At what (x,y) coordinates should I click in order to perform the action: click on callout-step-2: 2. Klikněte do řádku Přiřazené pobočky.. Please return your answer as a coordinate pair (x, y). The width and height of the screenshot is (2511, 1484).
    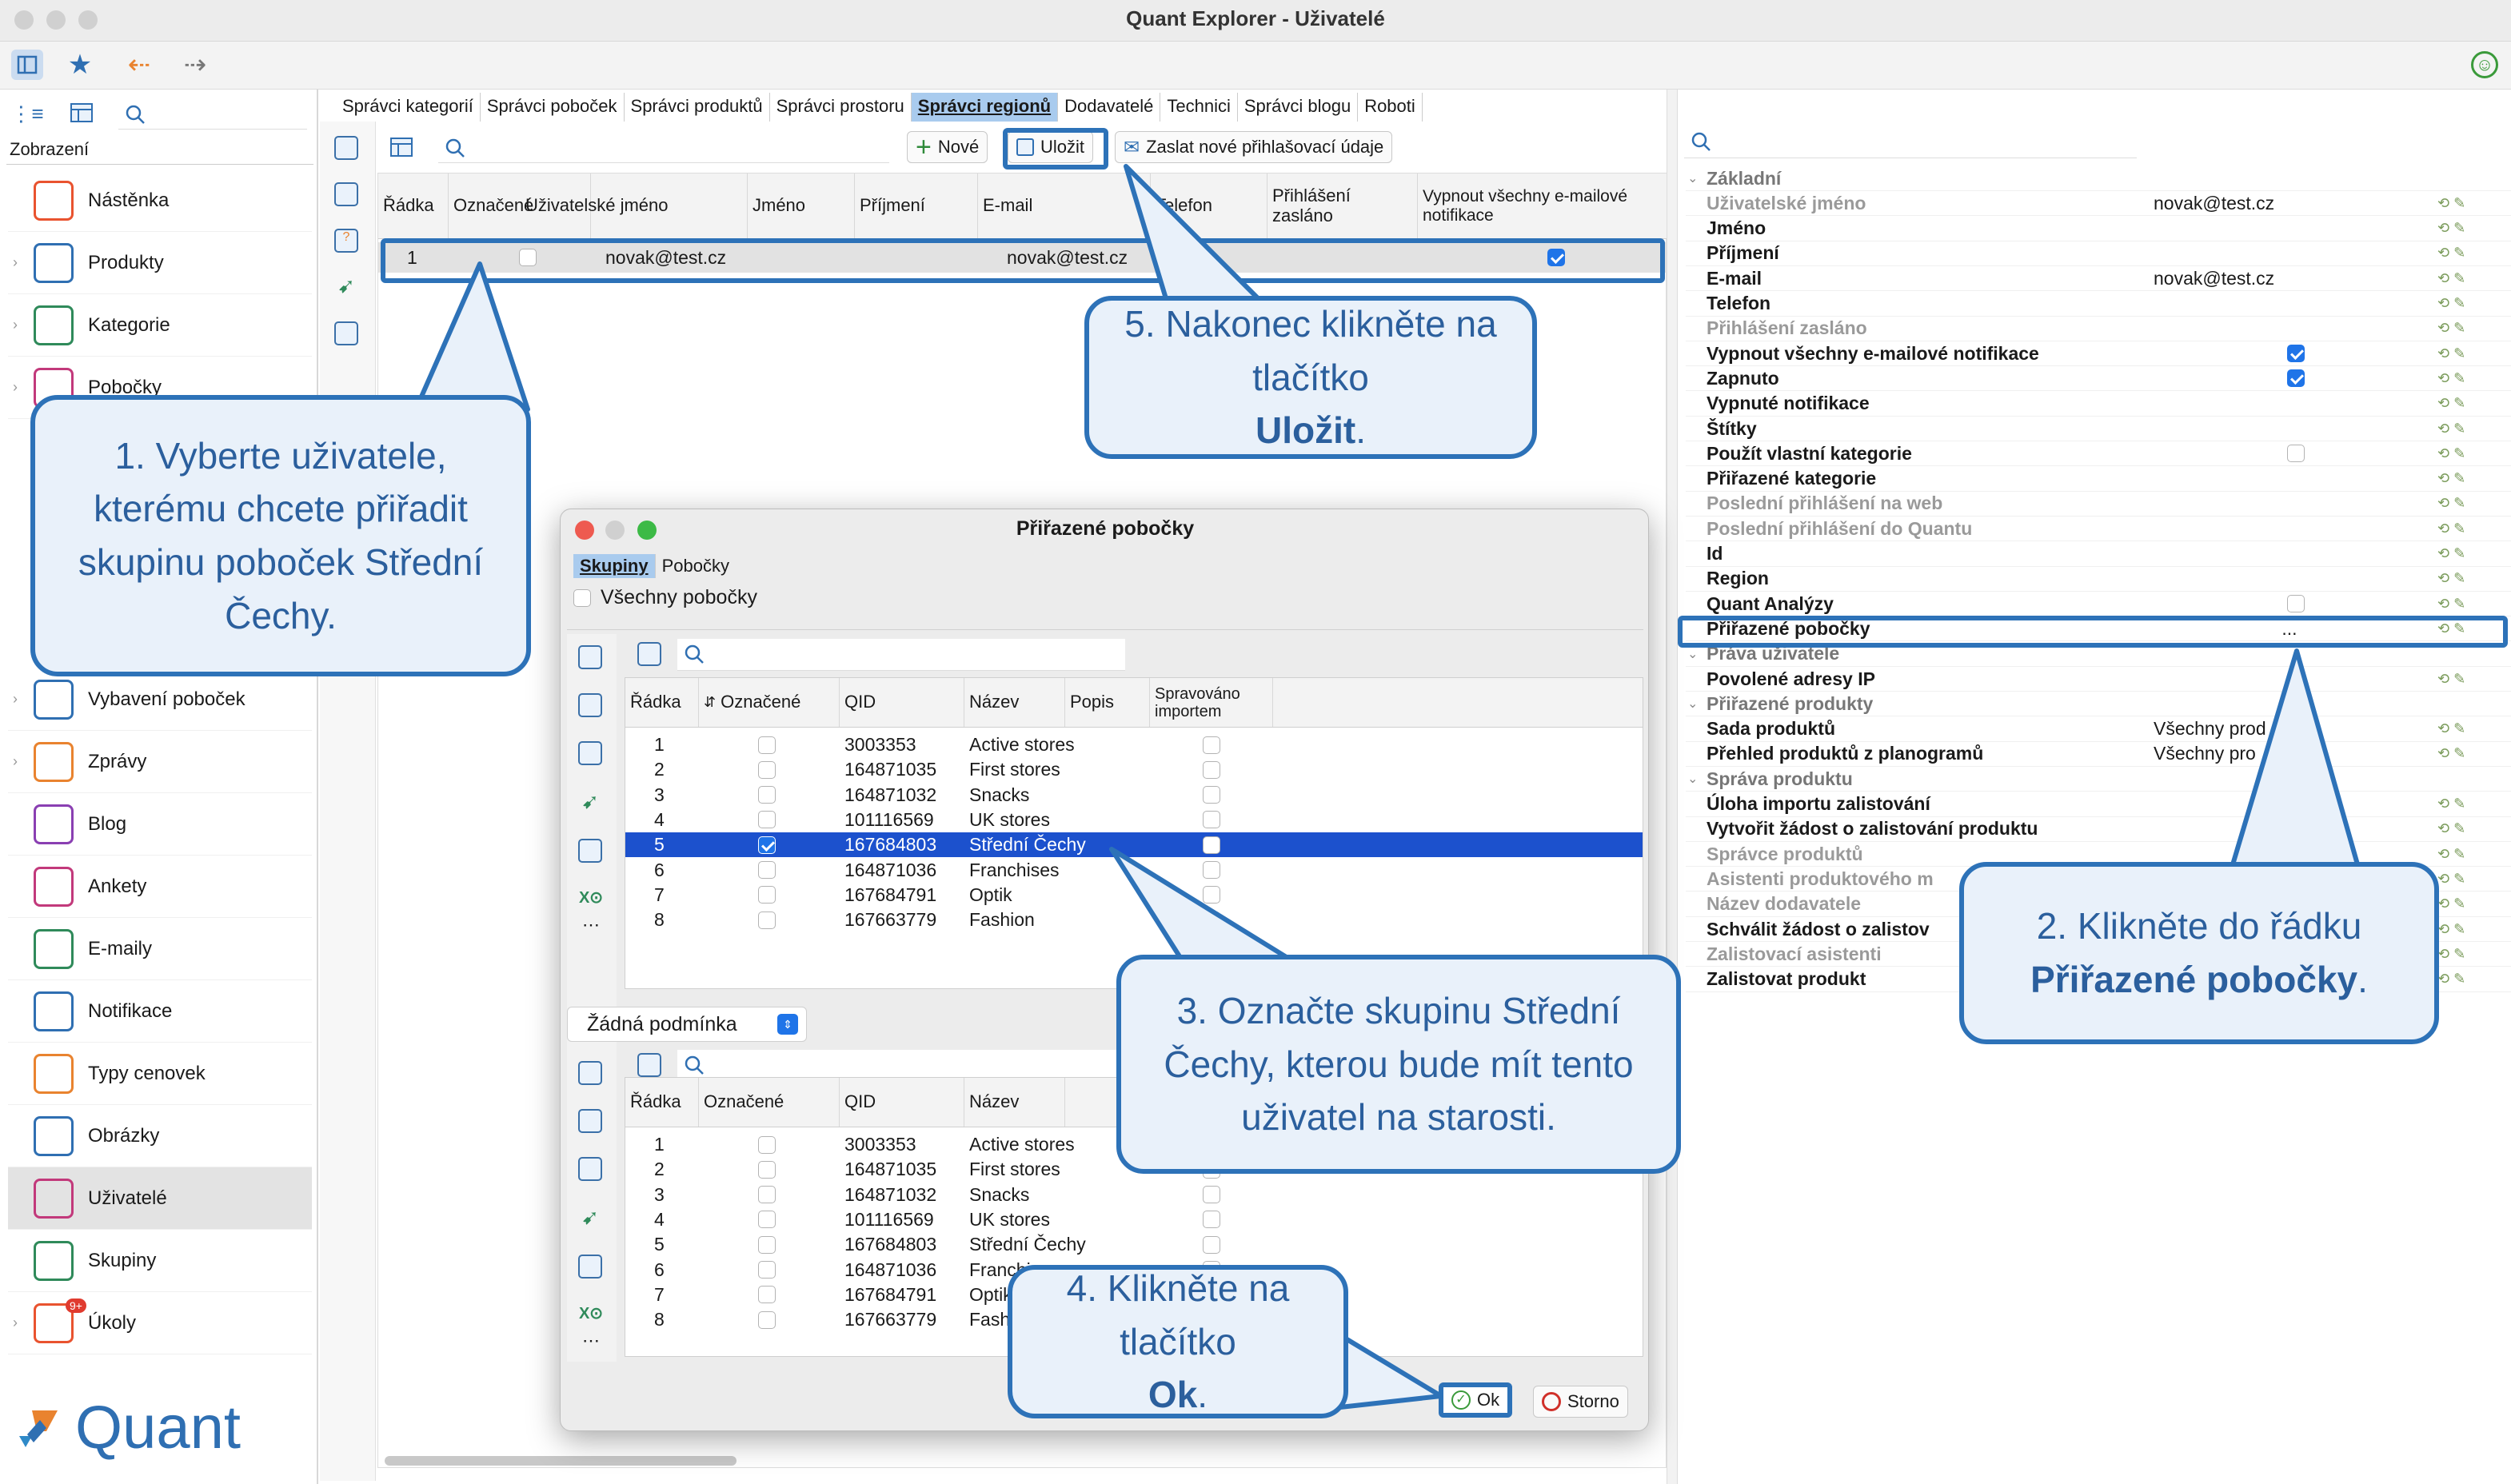
    Looking at the image, I should click on (2199, 953).